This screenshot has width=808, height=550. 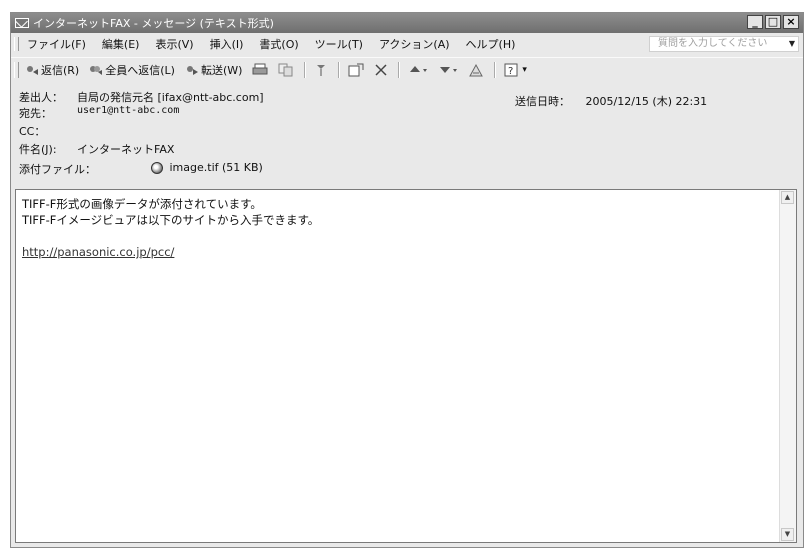 I want to click on maximize-button: □, so click(x=773, y=22).